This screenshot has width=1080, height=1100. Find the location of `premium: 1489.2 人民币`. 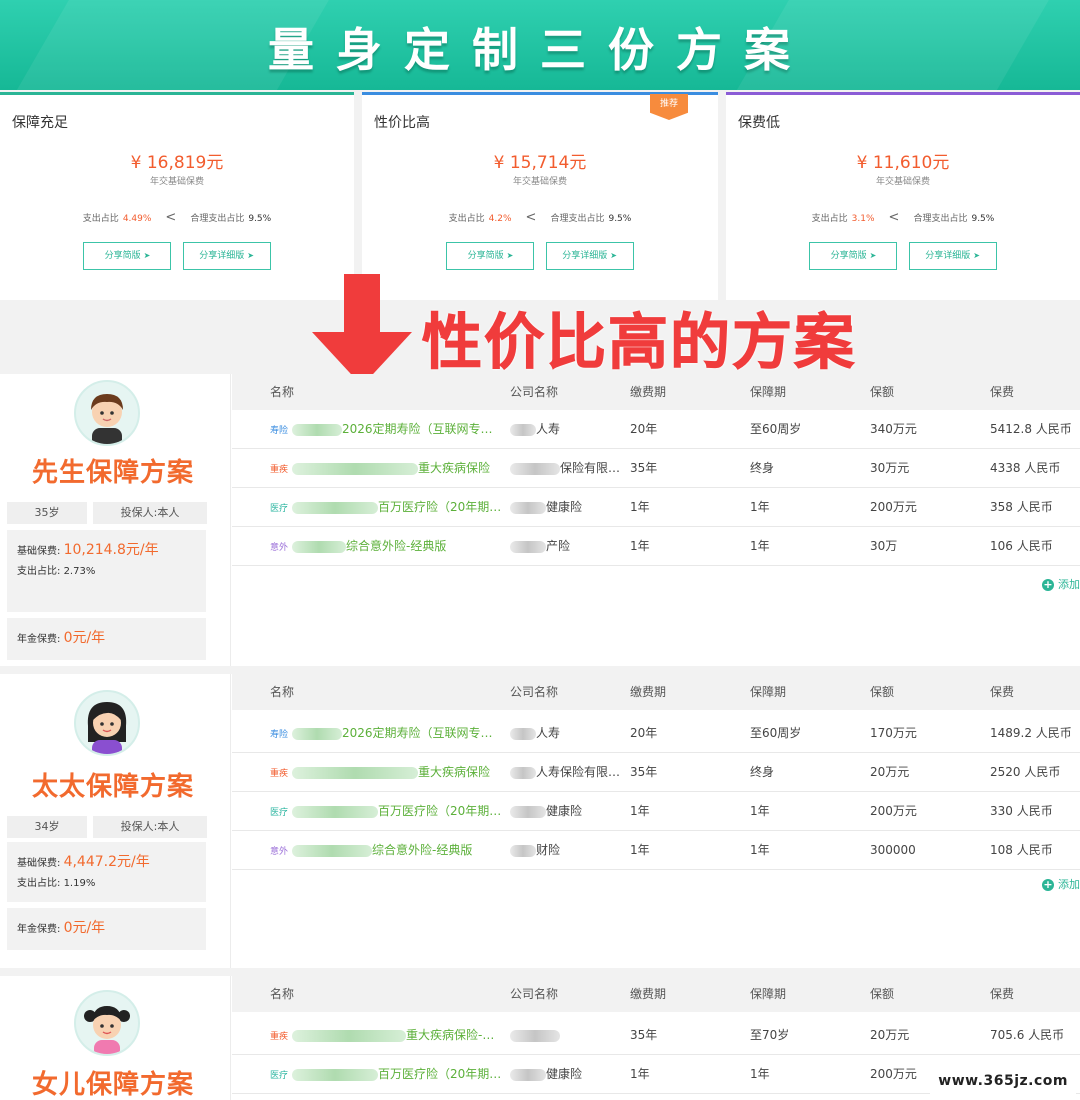

premium: 1489.2 人民币 is located at coordinates (1031, 733).